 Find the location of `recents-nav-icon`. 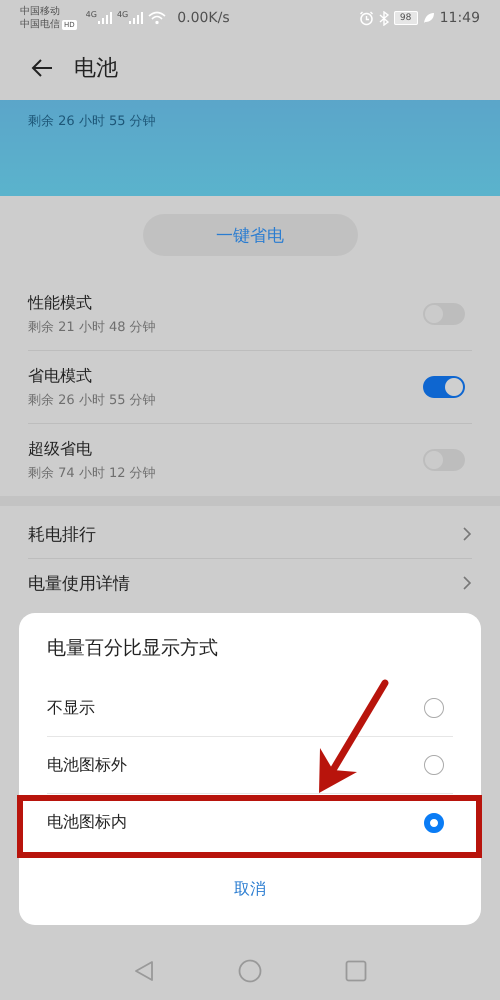

recents-nav-icon is located at coordinates (356, 971).